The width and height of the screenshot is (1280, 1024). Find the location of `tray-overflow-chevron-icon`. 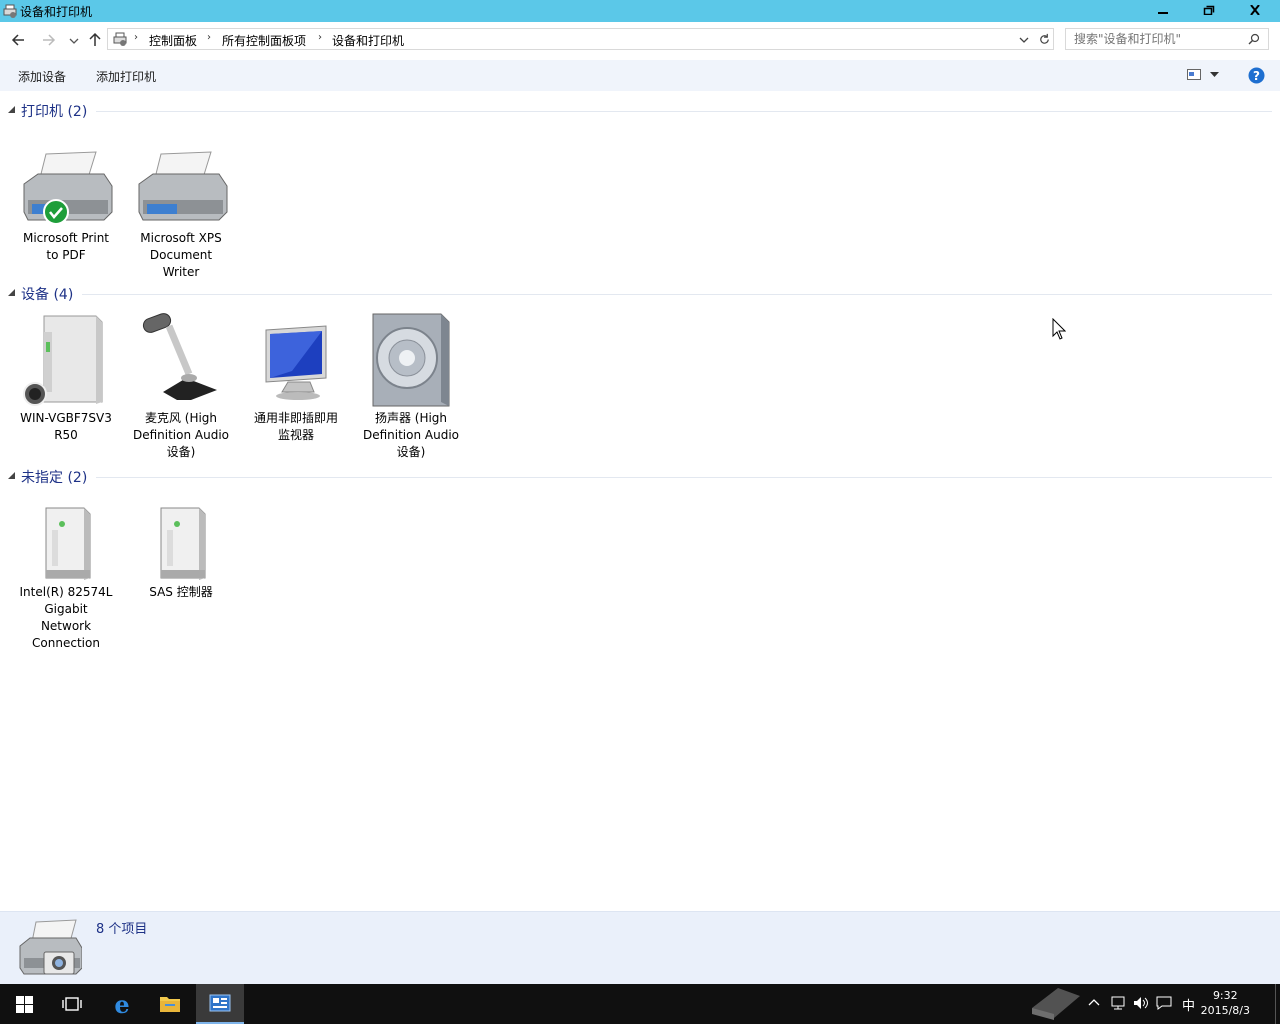

tray-overflow-chevron-icon is located at coordinates (1094, 1002).